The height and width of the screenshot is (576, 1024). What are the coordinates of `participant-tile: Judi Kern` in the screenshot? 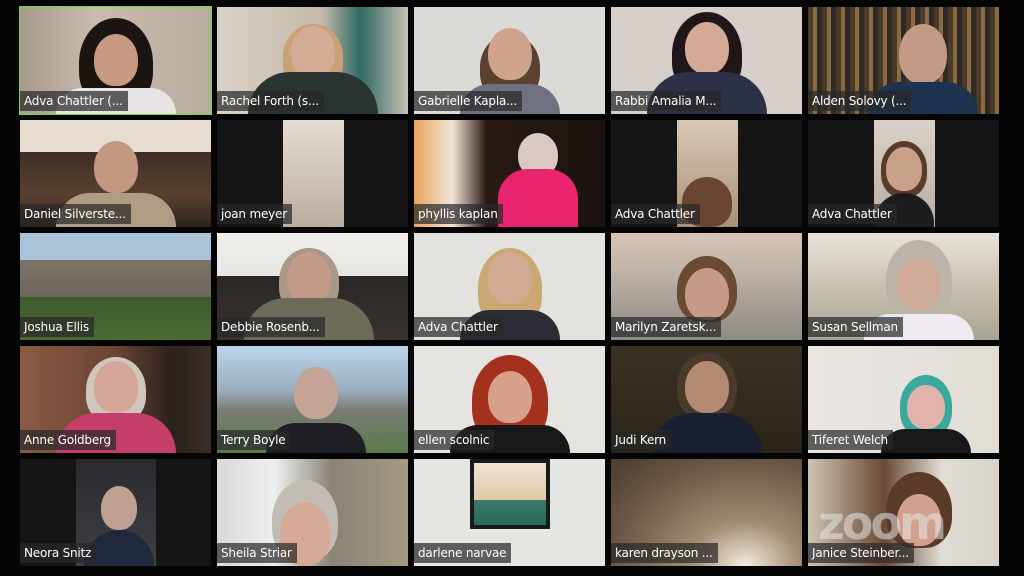 It's located at (706, 399).